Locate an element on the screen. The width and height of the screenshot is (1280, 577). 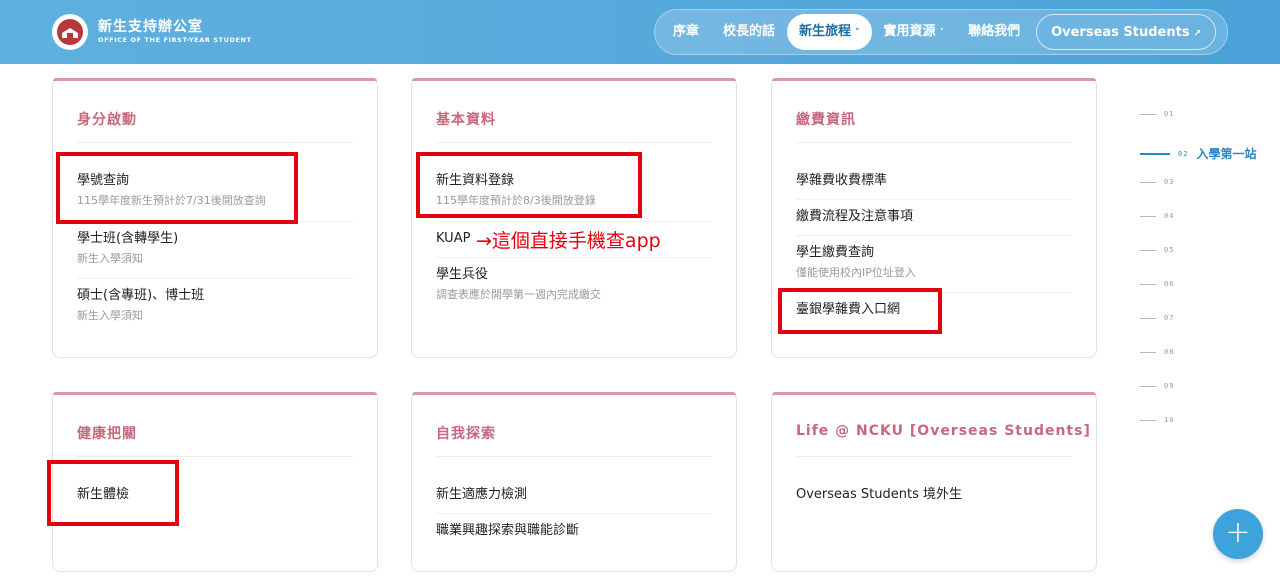
nav-freshman-journey: 新生旅程 ˅ is located at coordinates (829, 32).